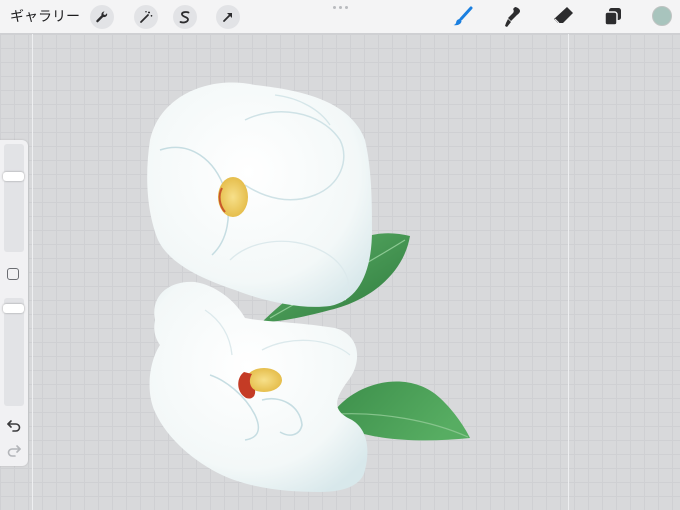 This screenshot has width=680, height=510. I want to click on upper-magnolia-flower, so click(259, 194).